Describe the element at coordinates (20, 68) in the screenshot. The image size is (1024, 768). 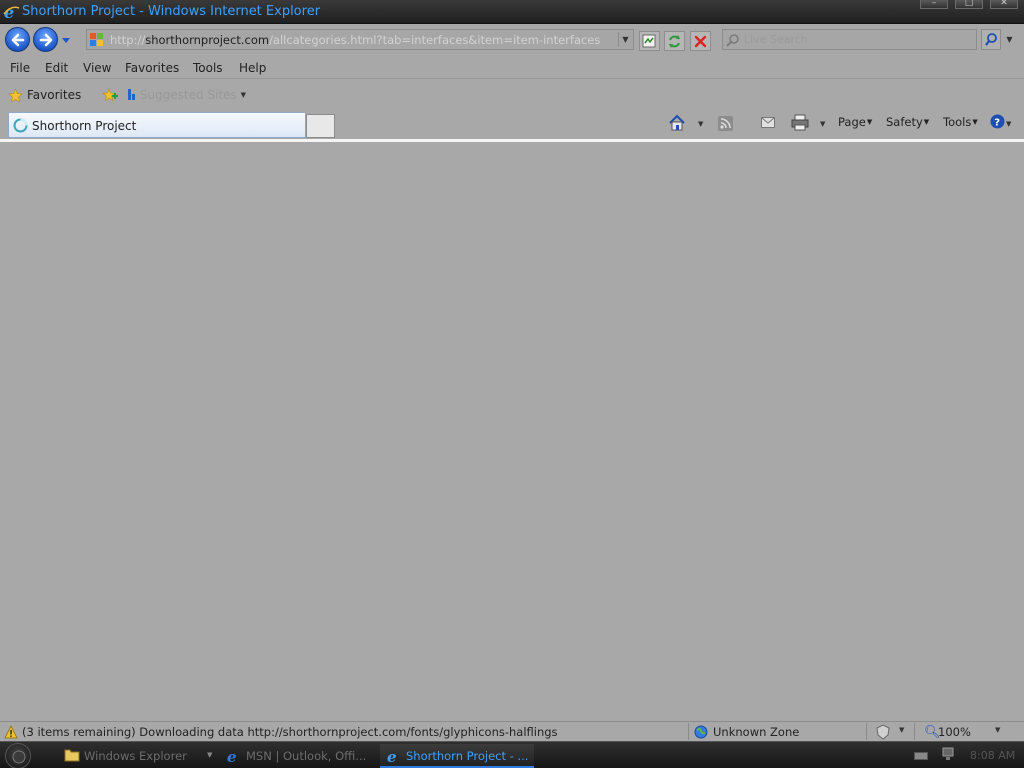
I see `menu-file: File` at that location.